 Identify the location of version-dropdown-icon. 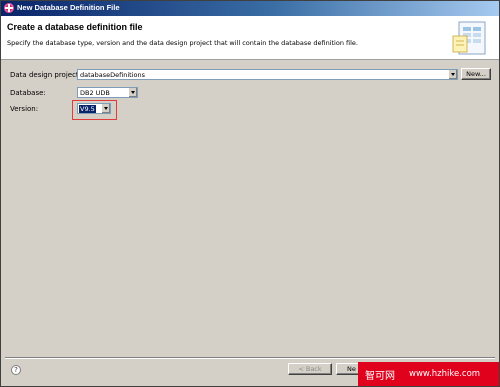
(105, 108).